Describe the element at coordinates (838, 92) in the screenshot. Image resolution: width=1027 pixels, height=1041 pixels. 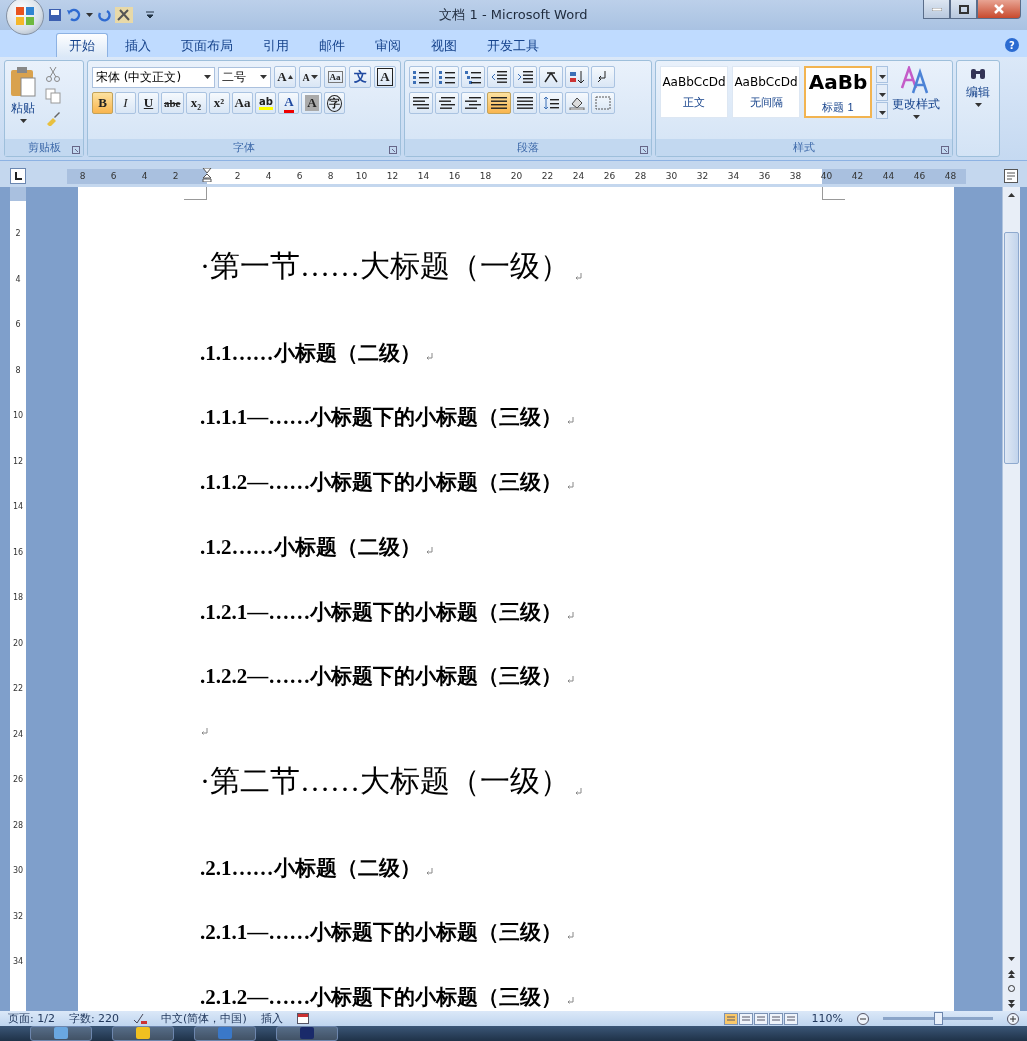
I see `style-item: AaBb 标题 1` at that location.